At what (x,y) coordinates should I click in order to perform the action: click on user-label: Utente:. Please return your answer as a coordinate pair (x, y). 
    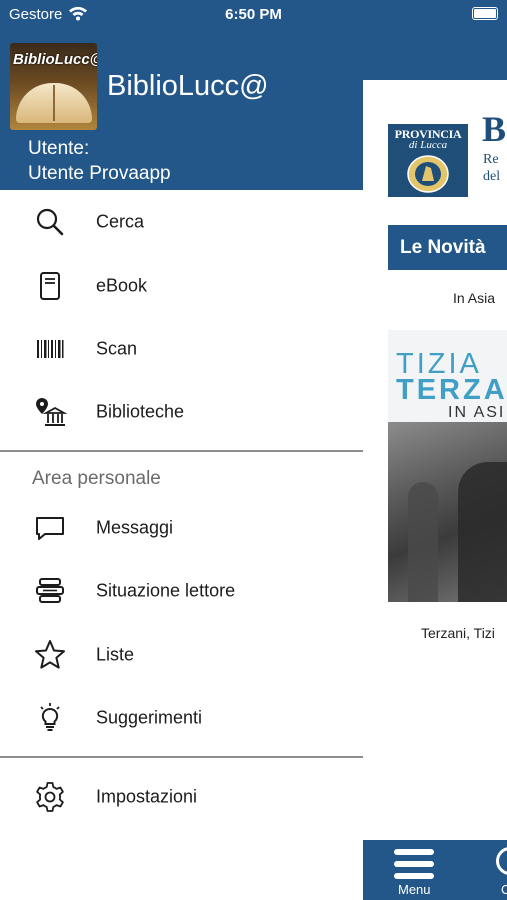
    Looking at the image, I should click on (59, 148).